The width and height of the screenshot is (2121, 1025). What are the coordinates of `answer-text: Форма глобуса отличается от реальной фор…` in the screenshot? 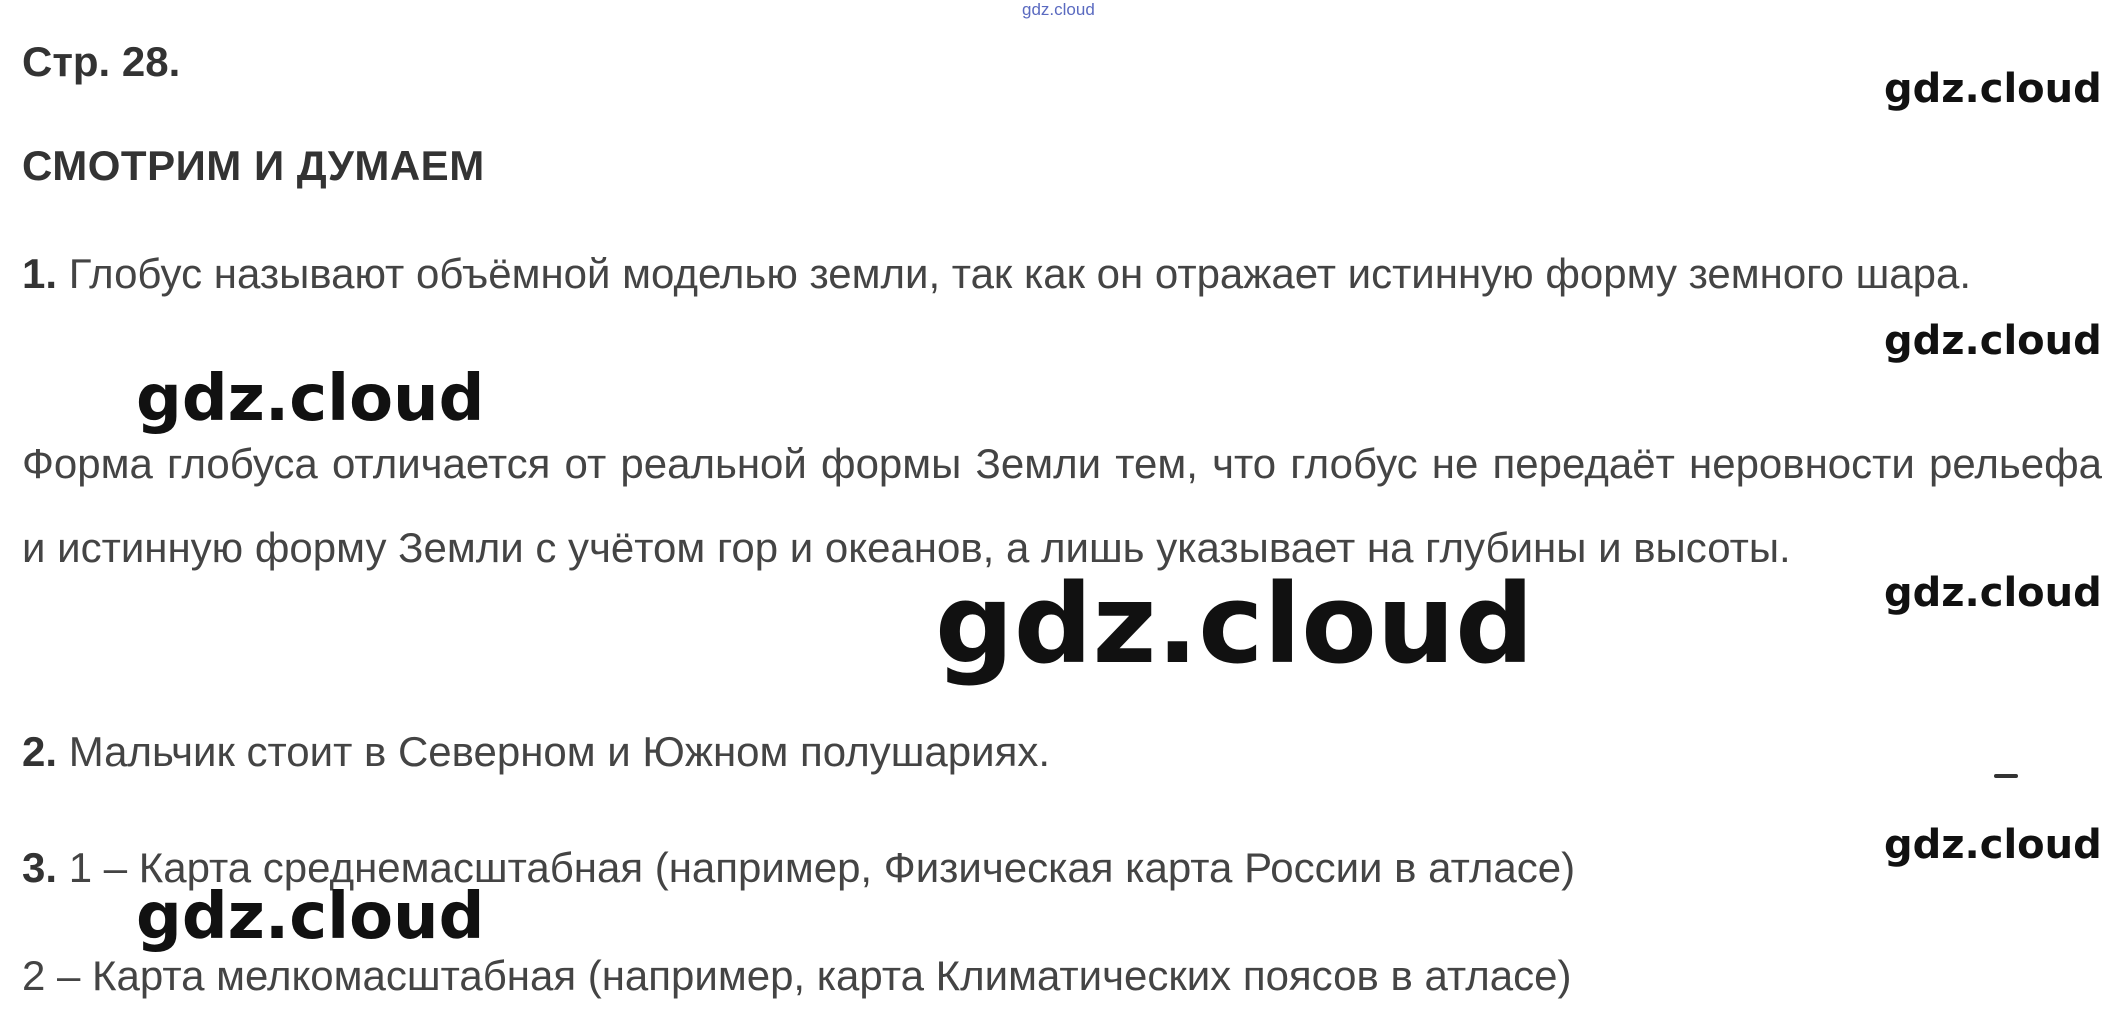 It's located at (1062, 505).